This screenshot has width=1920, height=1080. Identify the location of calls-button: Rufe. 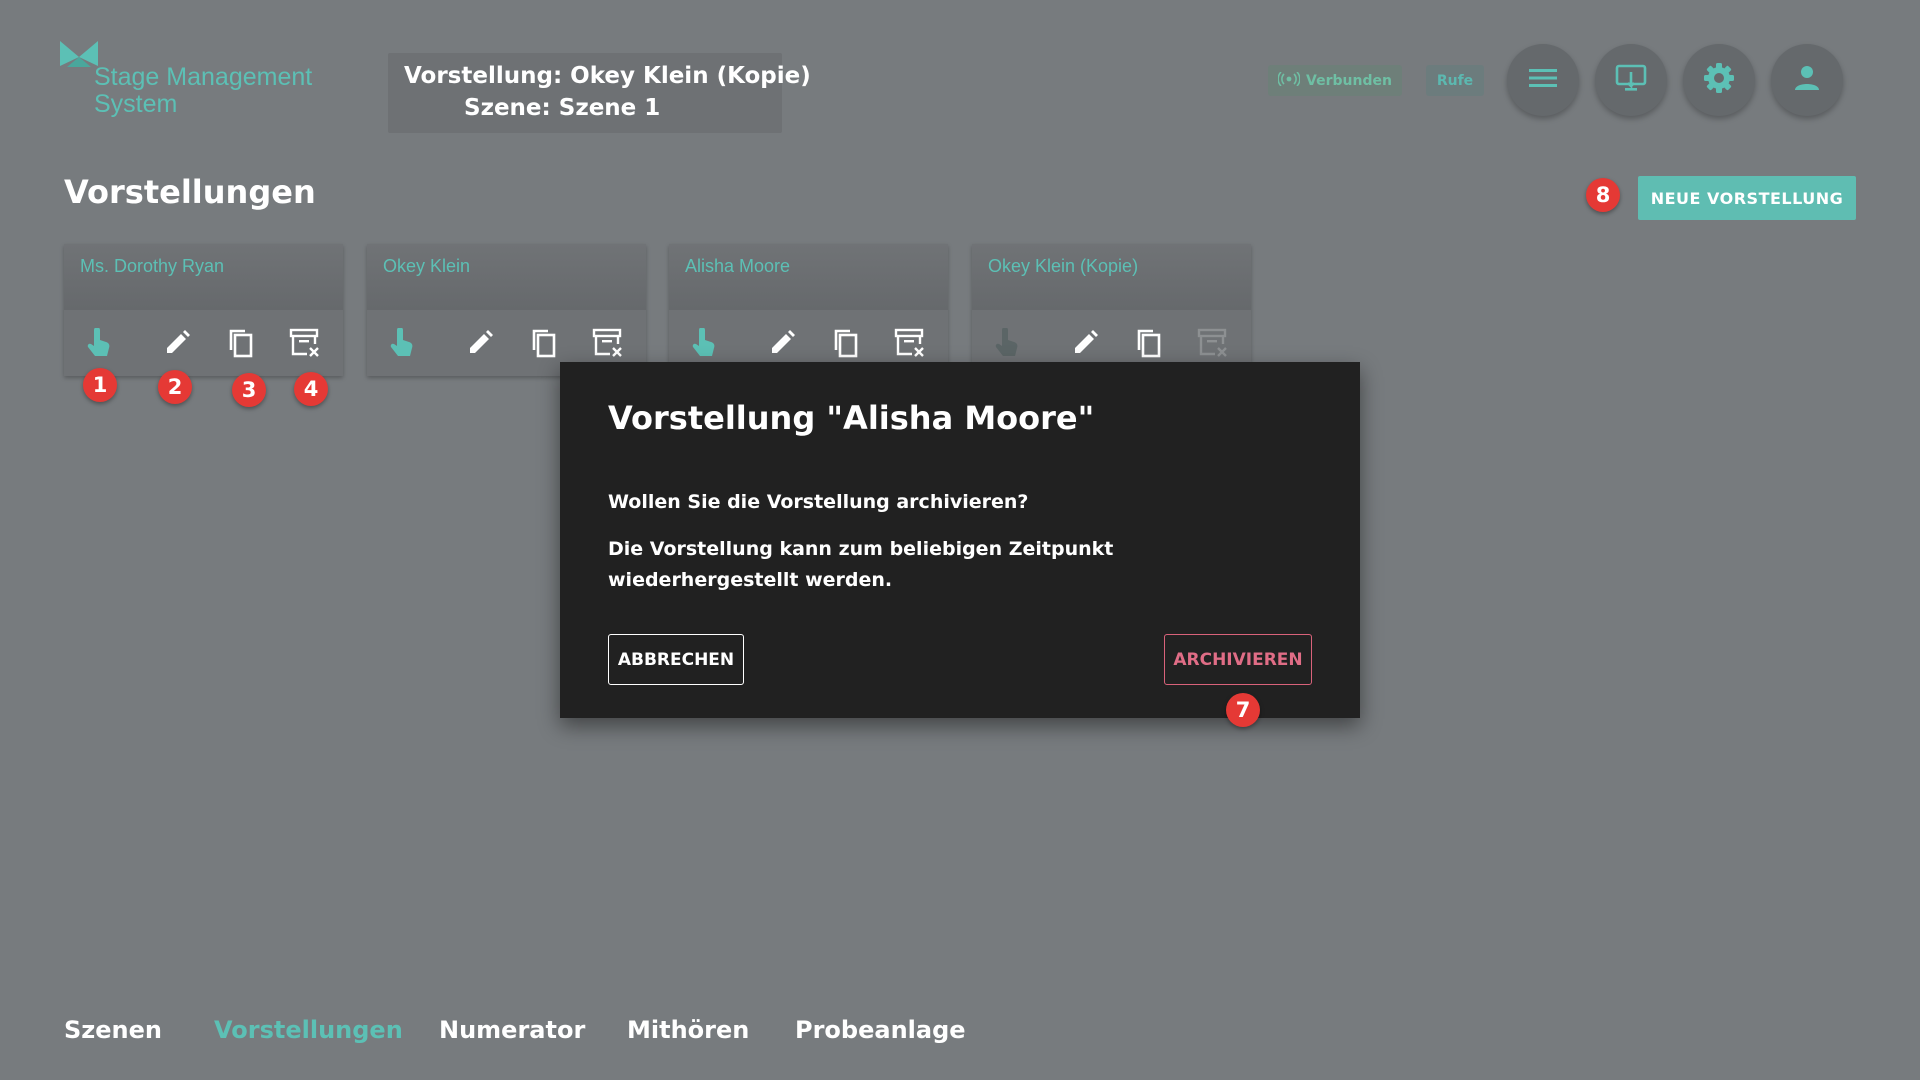
(1455, 80).